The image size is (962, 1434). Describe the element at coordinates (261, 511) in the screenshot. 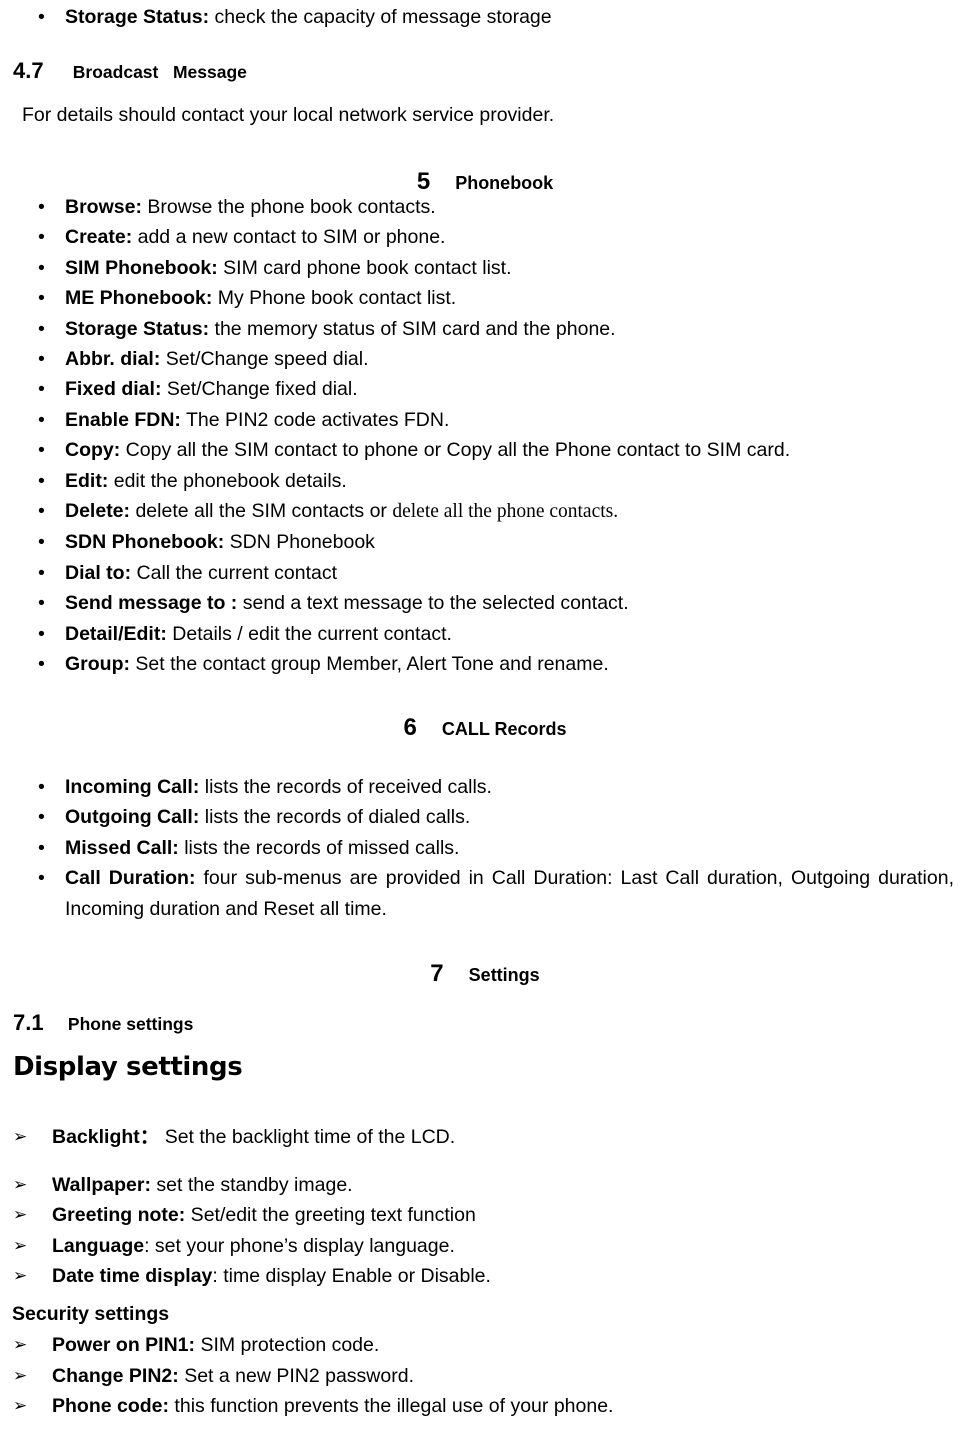

I see `list-item-desc: delete all the SIM contacts or` at that location.